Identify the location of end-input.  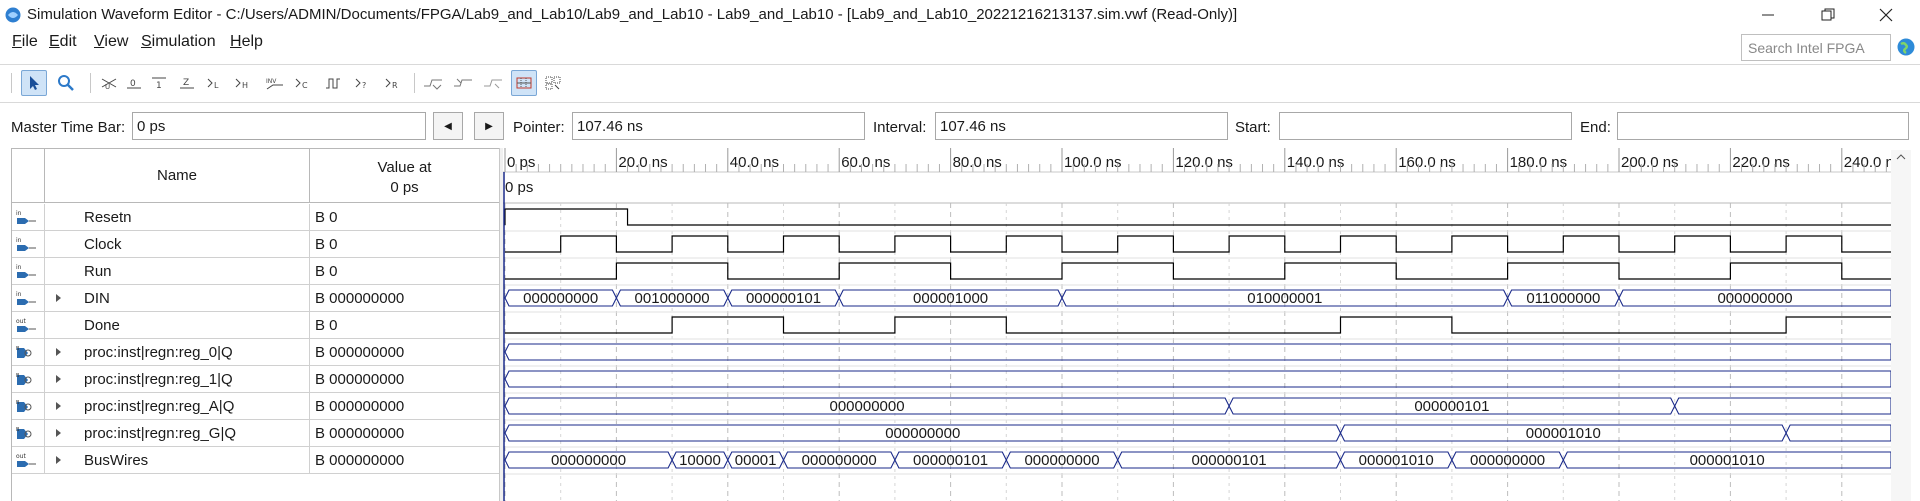
(1763, 126).